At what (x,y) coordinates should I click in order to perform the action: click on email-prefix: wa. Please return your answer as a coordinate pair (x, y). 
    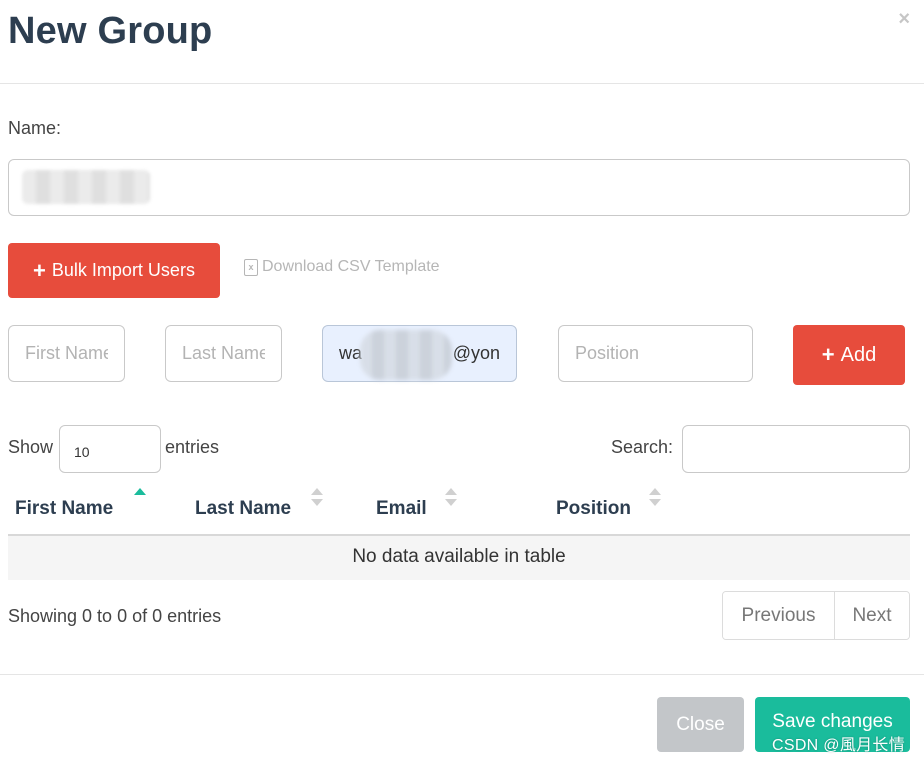
    Looking at the image, I should click on (351, 353).